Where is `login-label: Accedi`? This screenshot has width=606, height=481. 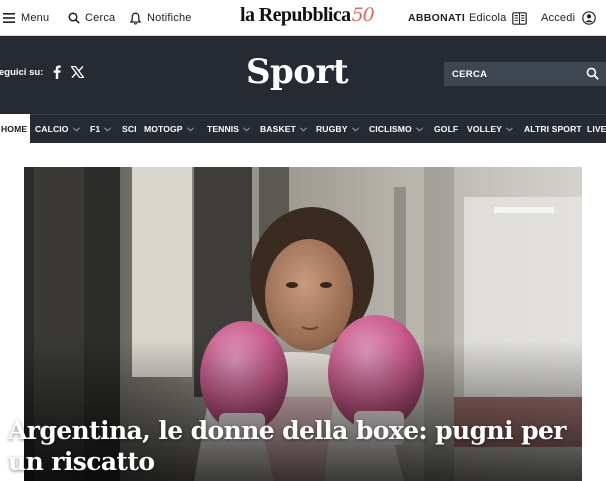
login-label: Accedi is located at coordinates (558, 18).